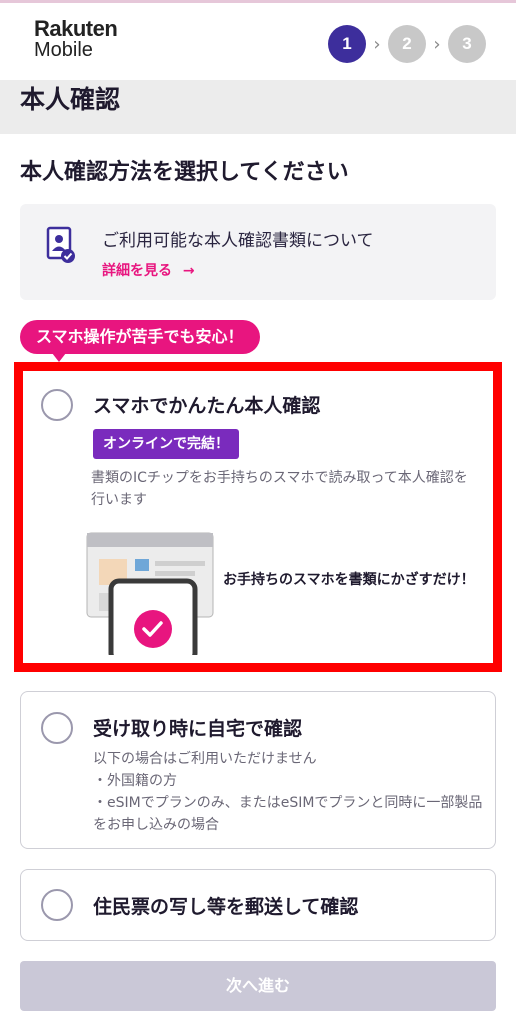  Describe the element at coordinates (137, 271) in the screenshot. I see `details-link-label: 詳細を見る` at that location.